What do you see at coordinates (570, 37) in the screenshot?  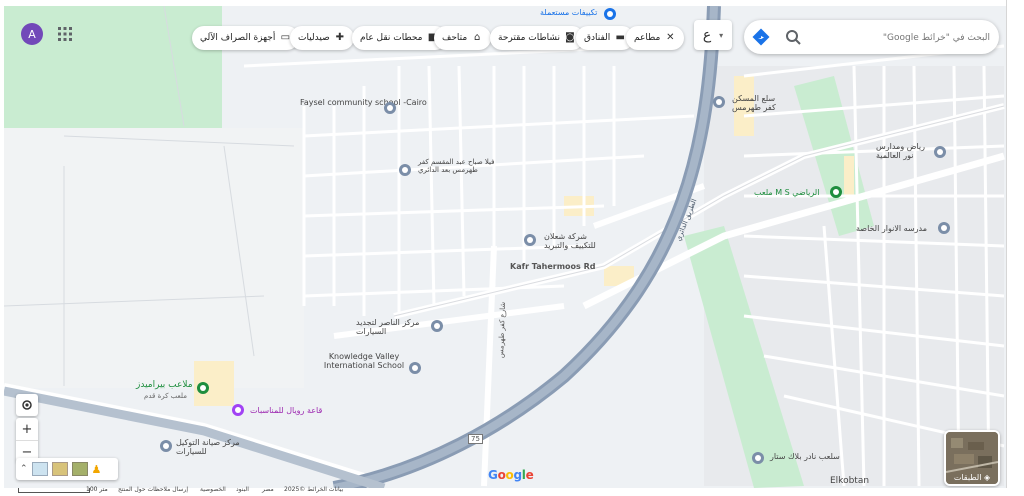 I see `camera-icon: ◙` at bounding box center [570, 37].